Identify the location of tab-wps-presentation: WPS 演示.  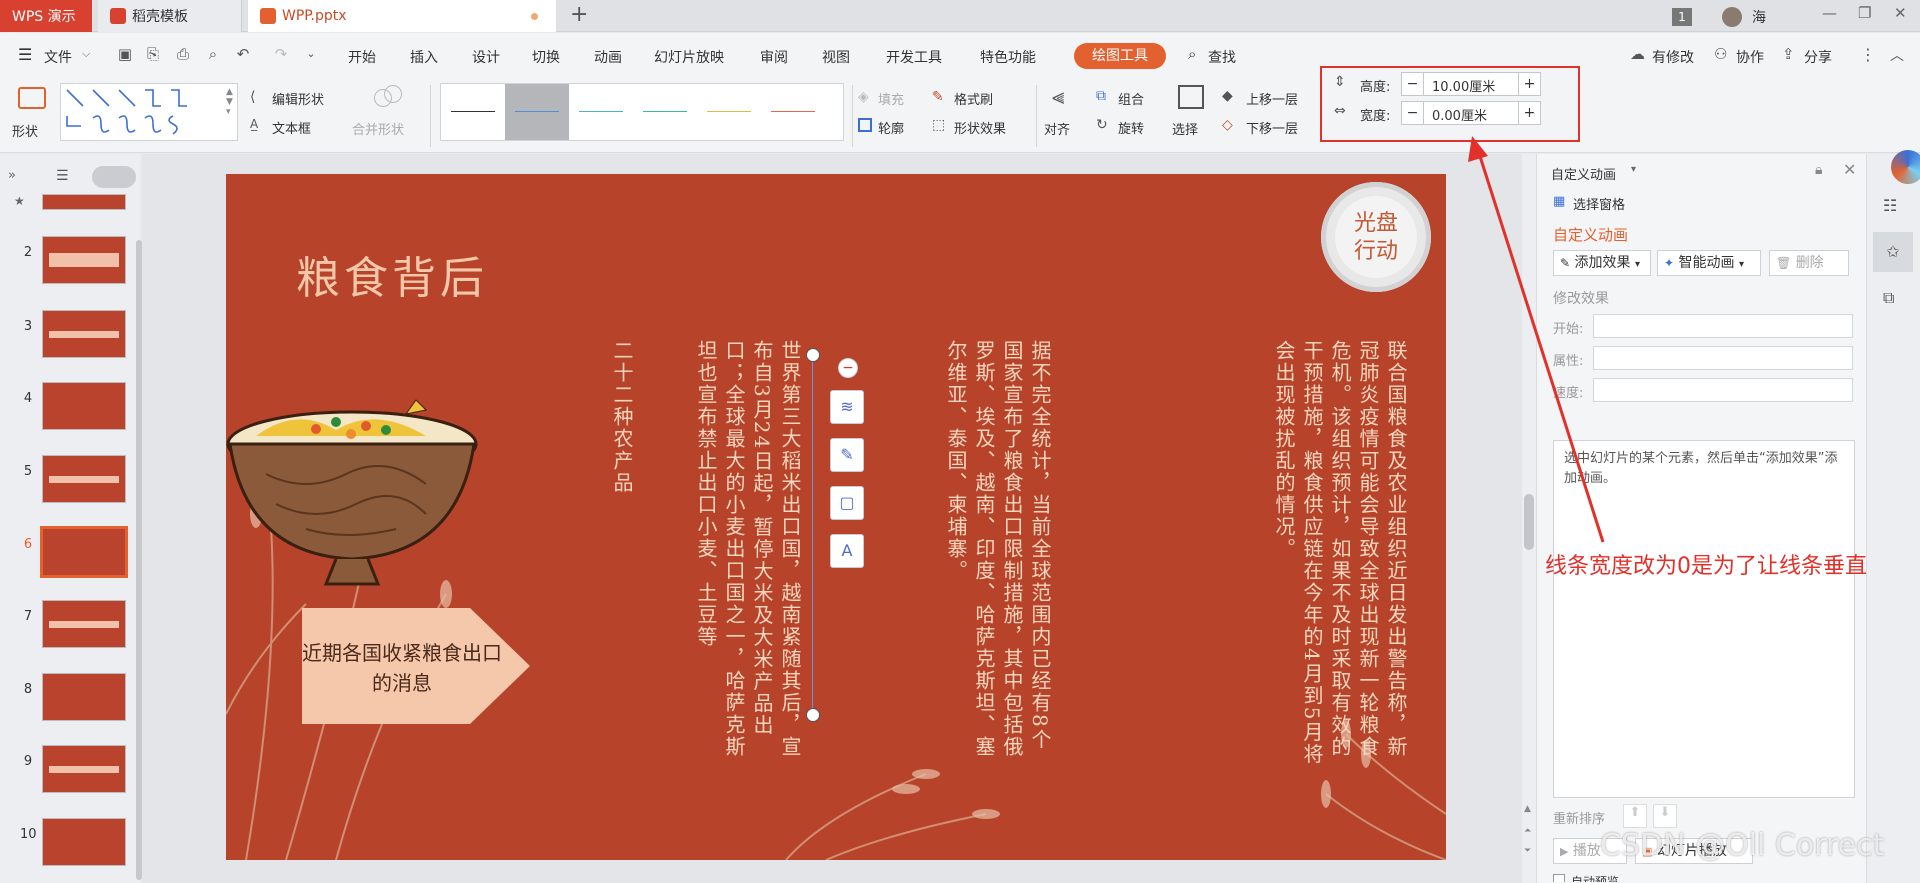
(46, 16).